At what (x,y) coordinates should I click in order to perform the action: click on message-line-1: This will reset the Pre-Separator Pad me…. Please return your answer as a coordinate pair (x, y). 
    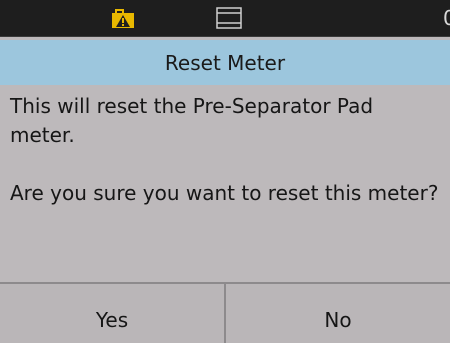
    Looking at the image, I should click on (192, 120).